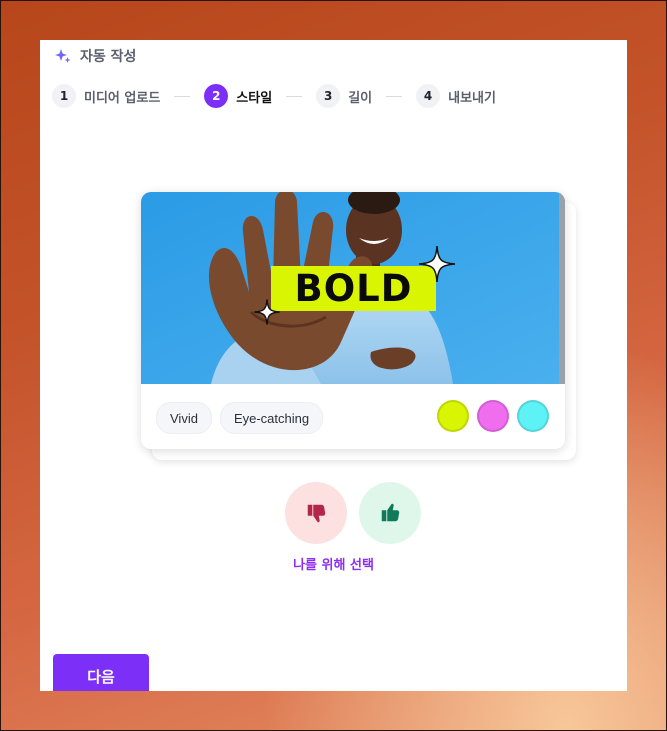 This screenshot has height=731, width=667. I want to click on step-export: 4 내보내기, so click(456, 96).